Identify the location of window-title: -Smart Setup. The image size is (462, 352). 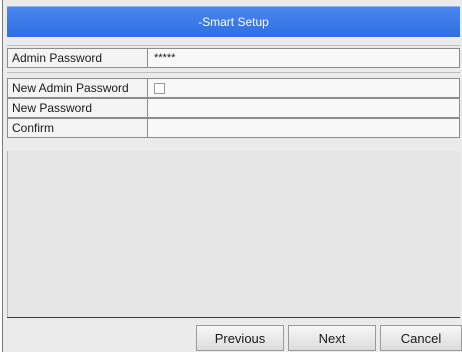
(233, 22).